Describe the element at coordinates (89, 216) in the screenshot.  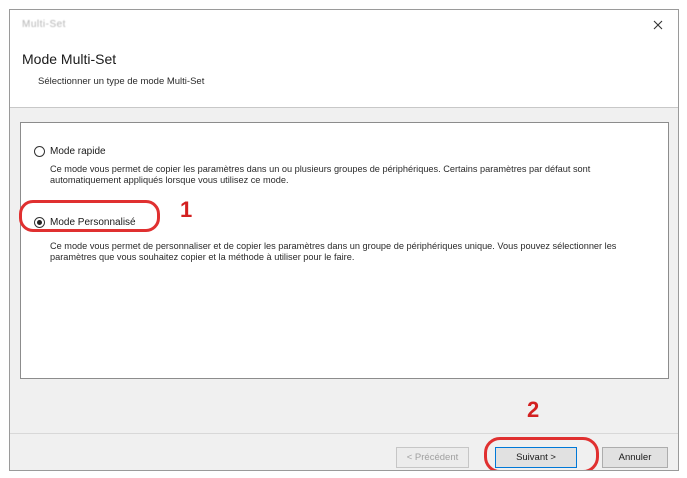
I see `highlight-ring-mode-personnalise` at that location.